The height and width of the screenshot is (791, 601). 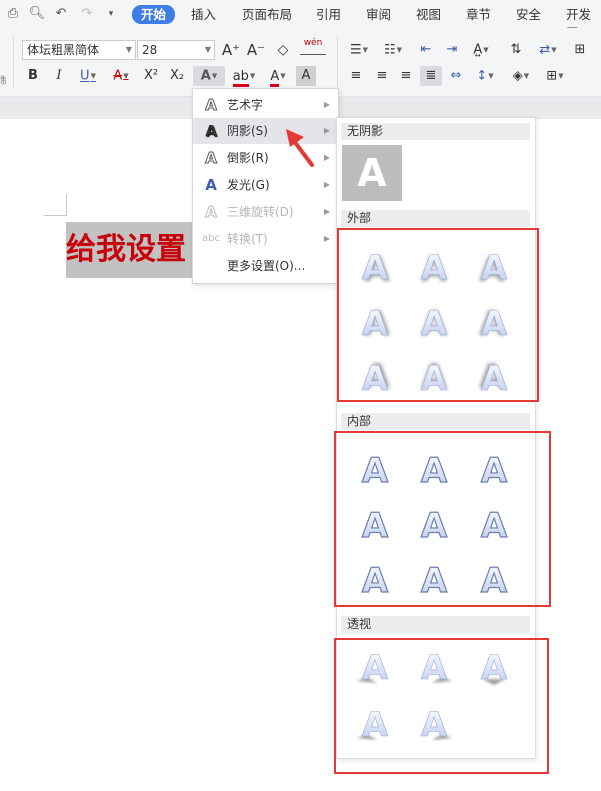 I want to click on underline-label: U, so click(x=85, y=76).